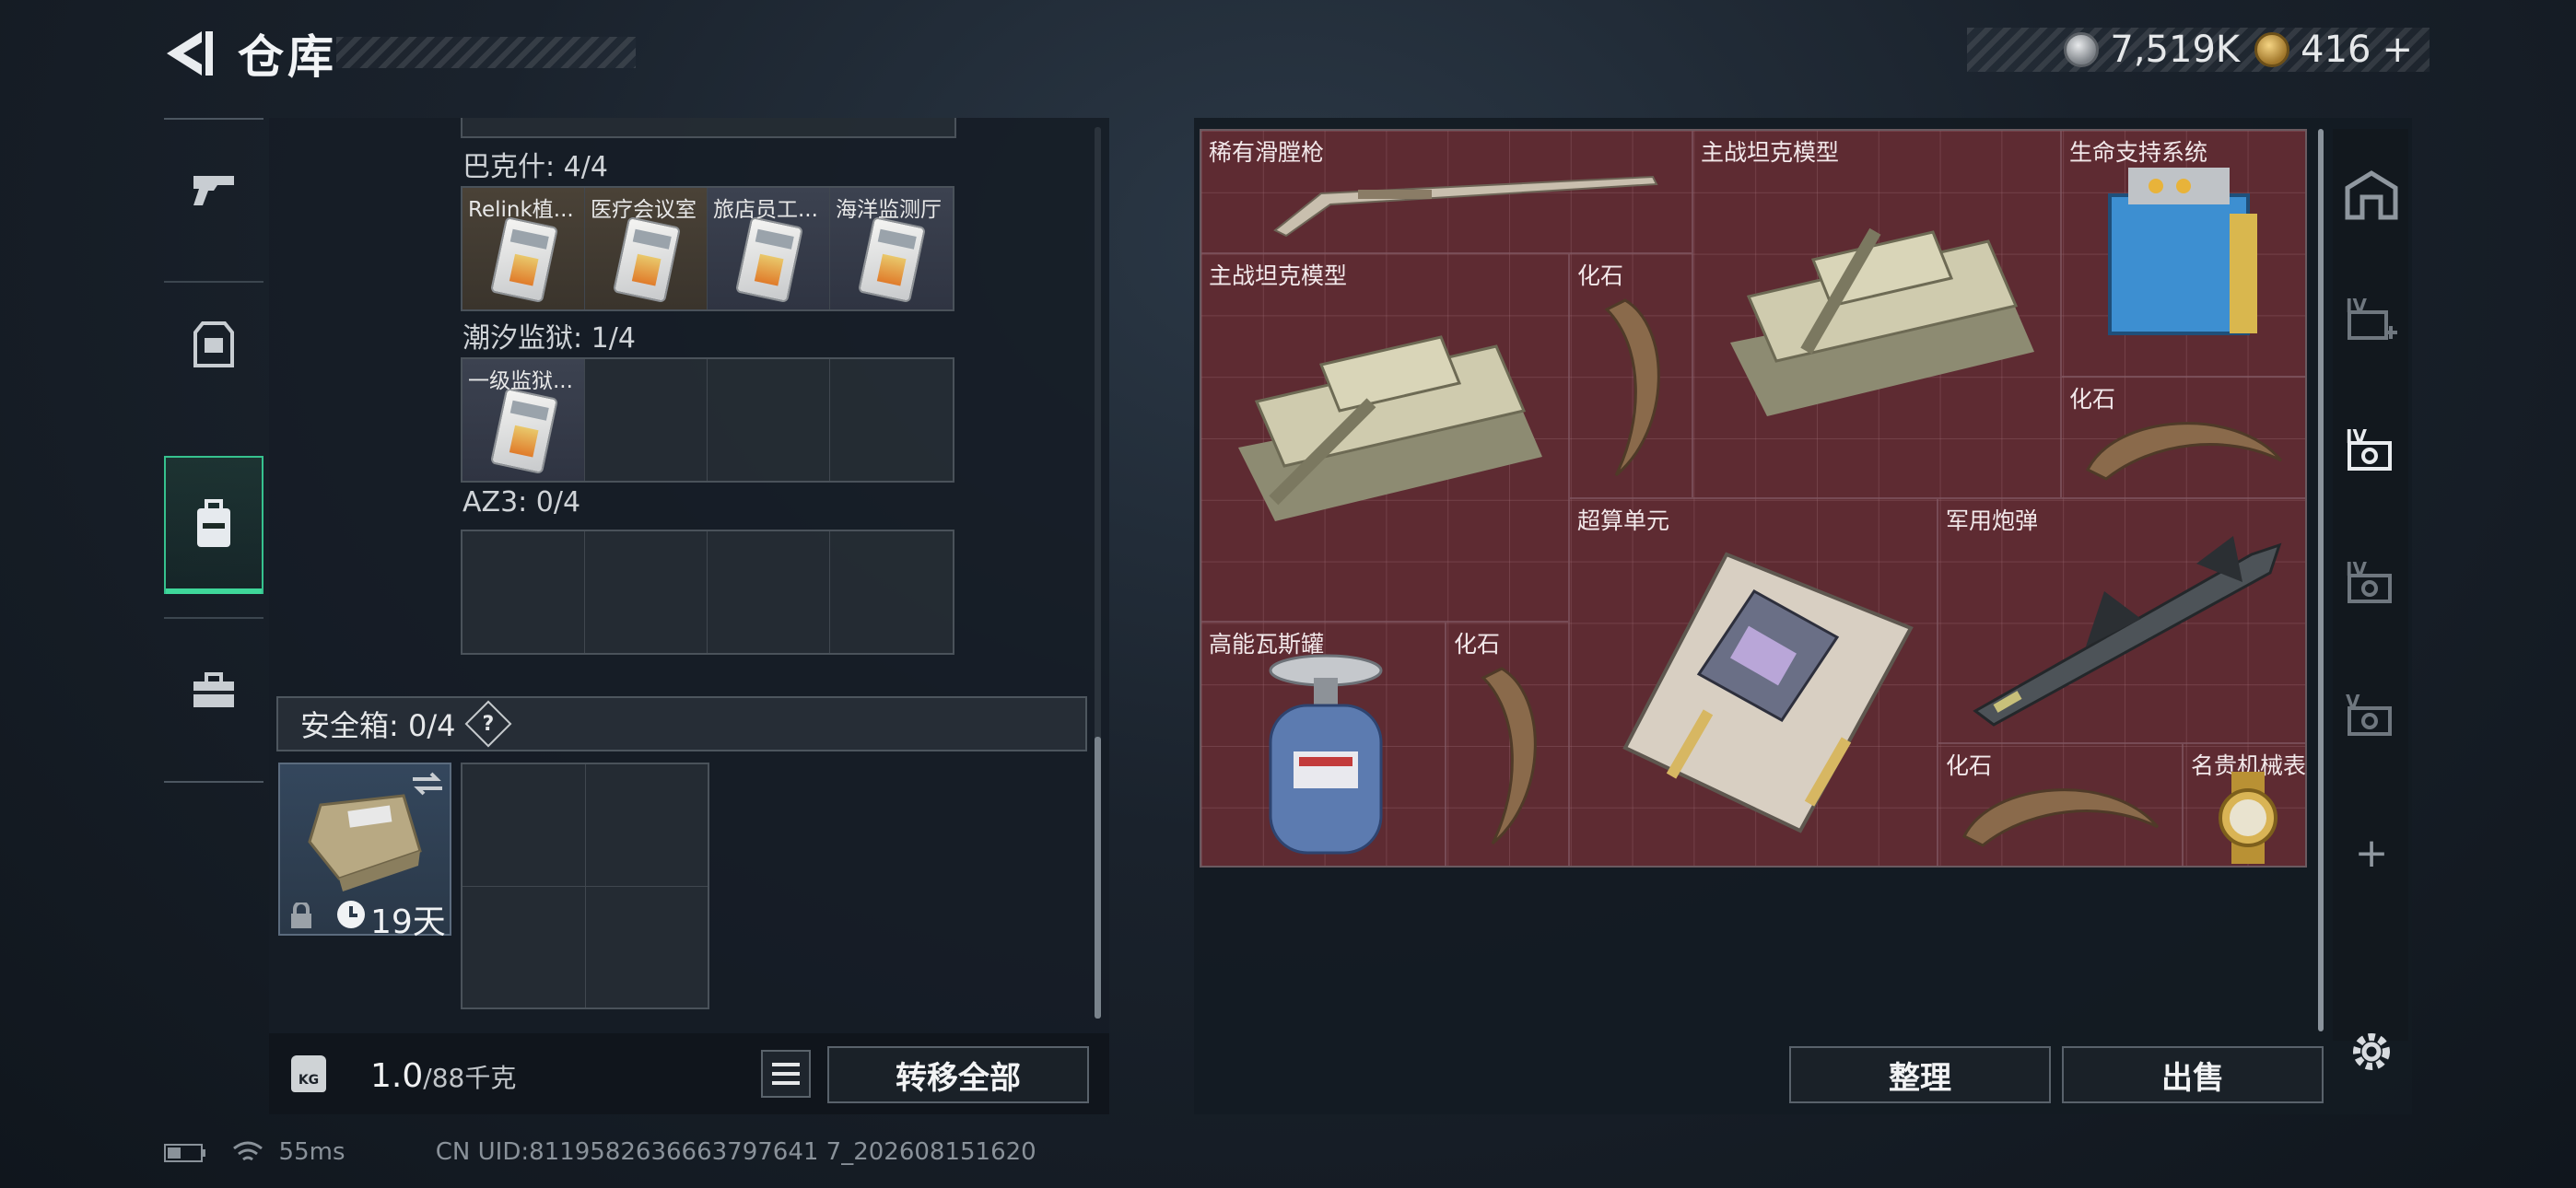 The image size is (2576, 1188). I want to click on nav-armor, so click(213, 345).